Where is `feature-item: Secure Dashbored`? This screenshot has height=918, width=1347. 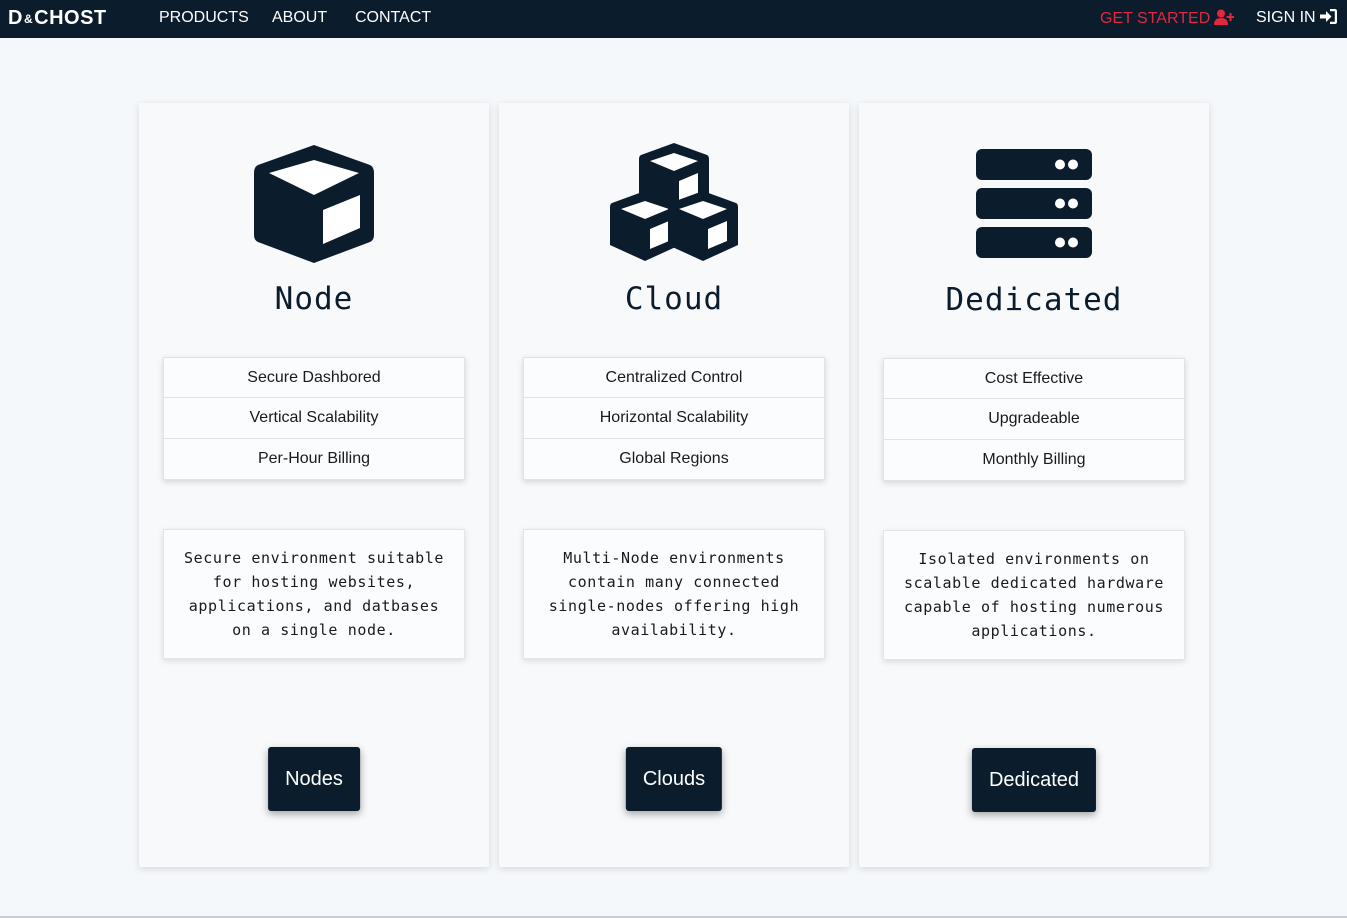
feature-item: Secure Dashbored is located at coordinates (314, 377).